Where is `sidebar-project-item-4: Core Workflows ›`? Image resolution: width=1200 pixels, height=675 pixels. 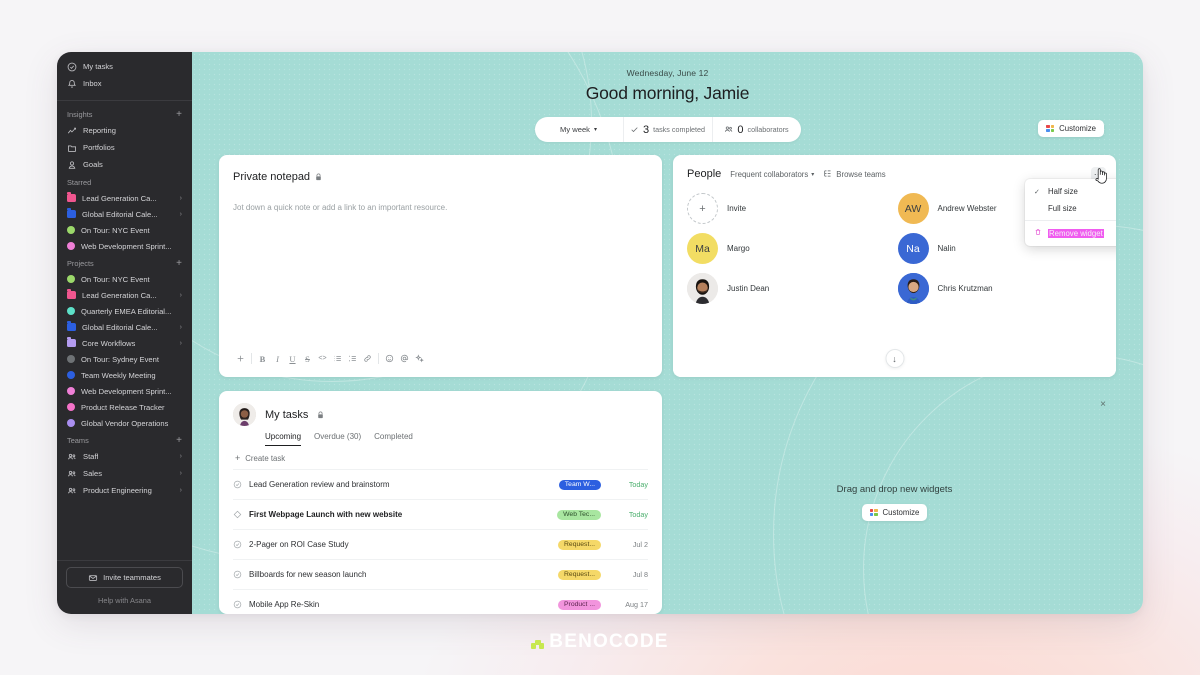 sidebar-project-item-4: Core Workflows › is located at coordinates (124, 343).